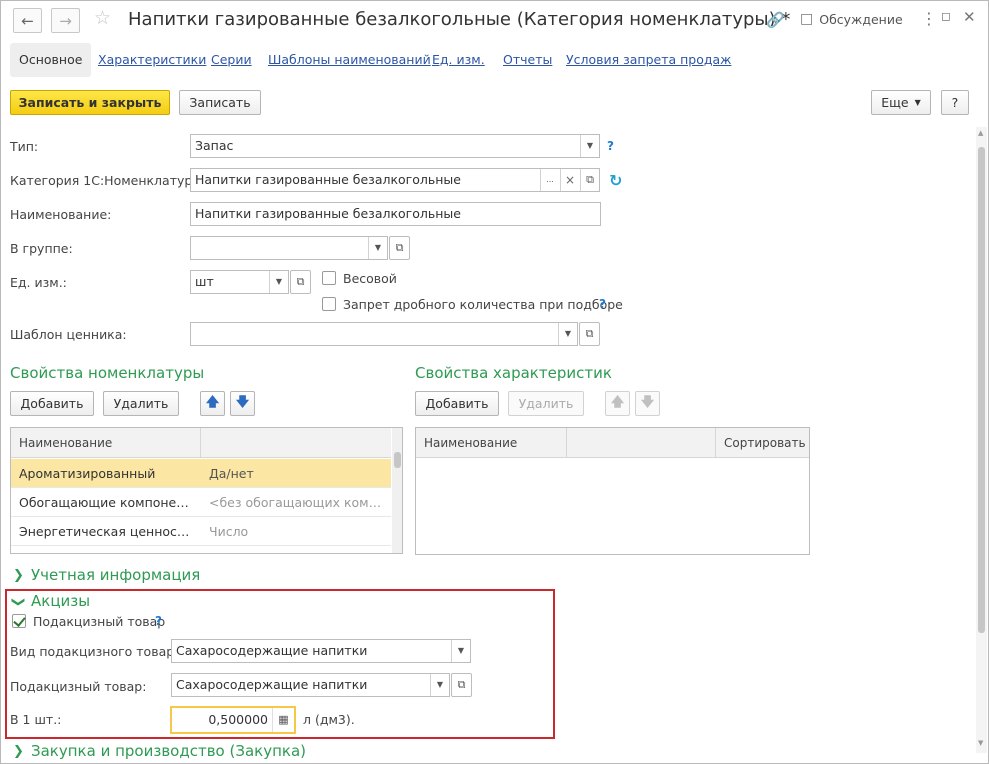 The height and width of the screenshot is (764, 989). What do you see at coordinates (513, 373) in the screenshot?
I see `characteristic-properties-title: Свойства характеристик` at bounding box center [513, 373].